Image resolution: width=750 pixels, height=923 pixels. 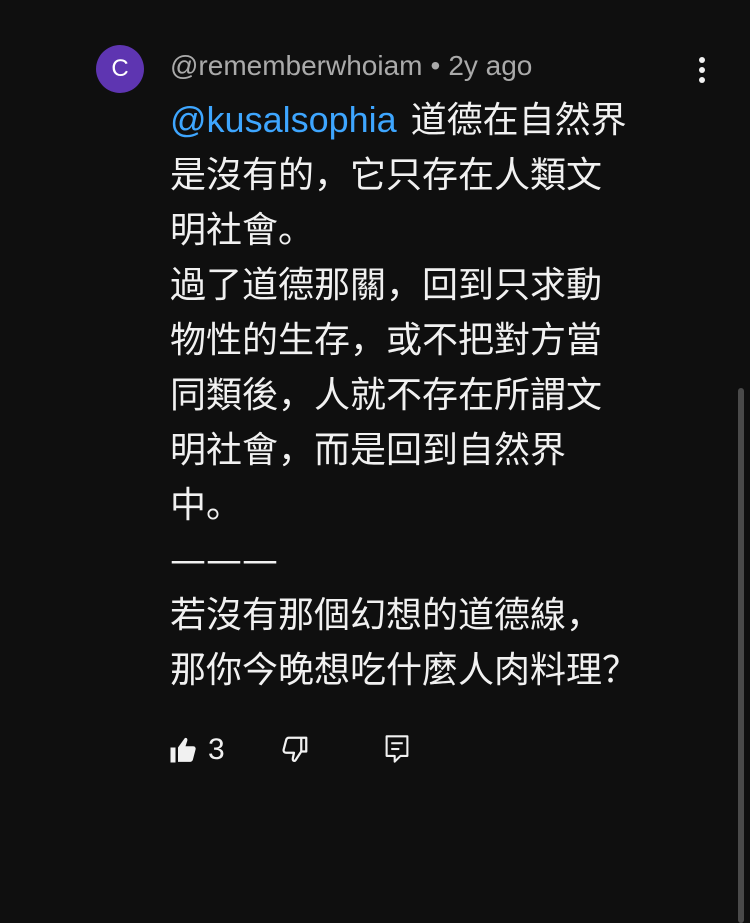 What do you see at coordinates (386, 285) in the screenshot?
I see `comment-text-line: 過了道德那關，回到只求動` at bounding box center [386, 285].